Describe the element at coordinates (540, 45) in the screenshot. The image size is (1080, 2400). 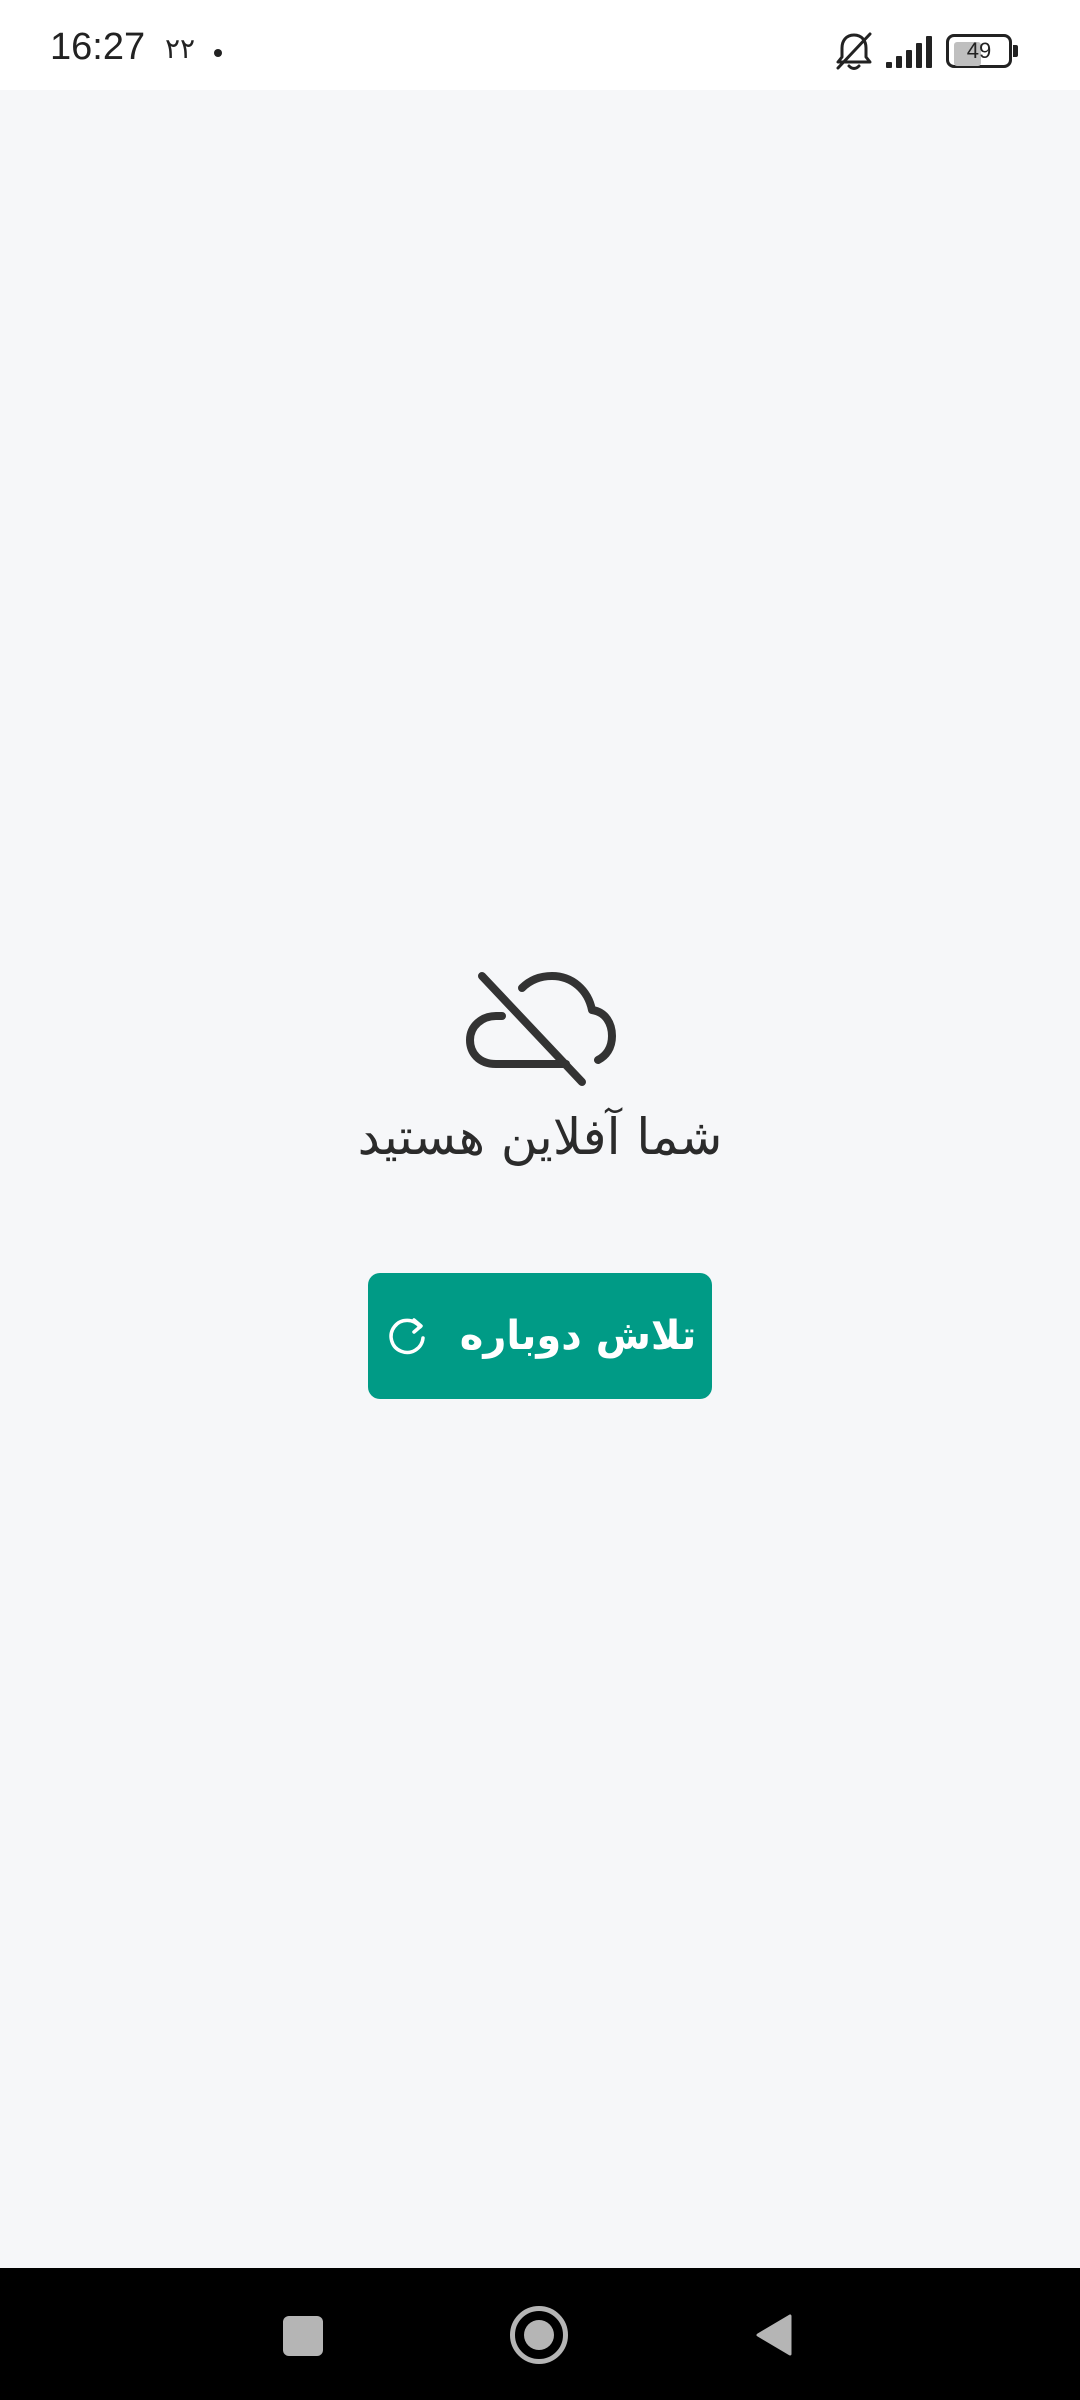
I see `status-bar: 16:27 ۲۲ 49` at that location.